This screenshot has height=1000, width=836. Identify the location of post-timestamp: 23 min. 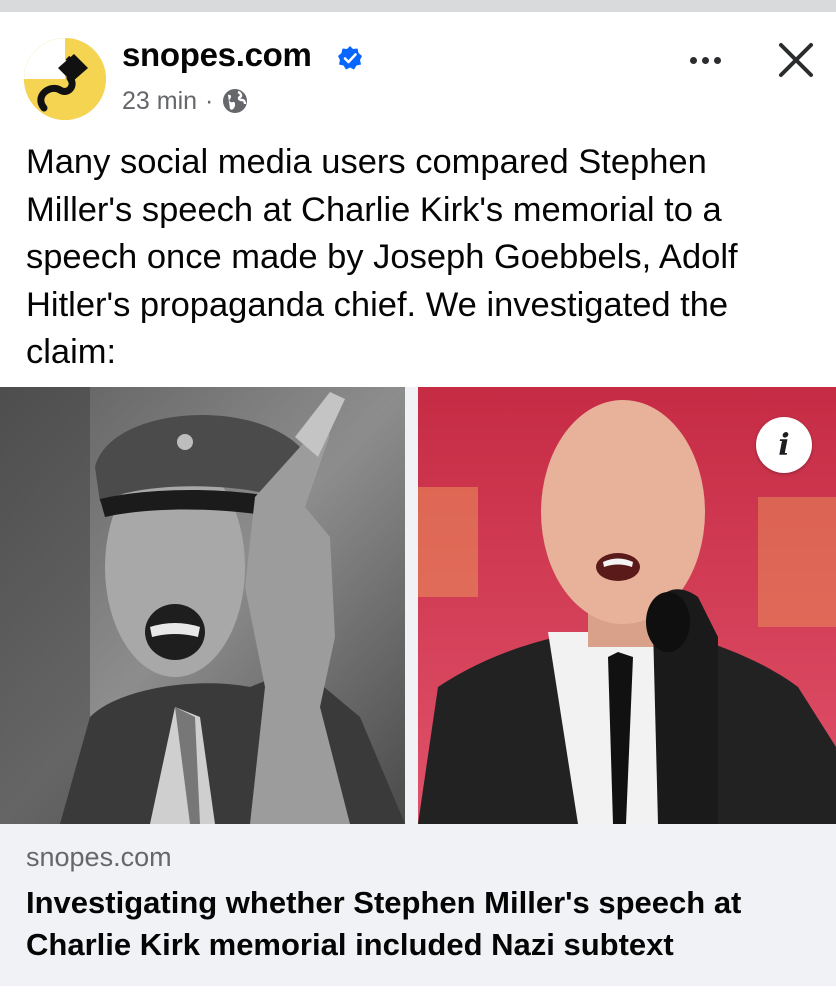
(159, 101).